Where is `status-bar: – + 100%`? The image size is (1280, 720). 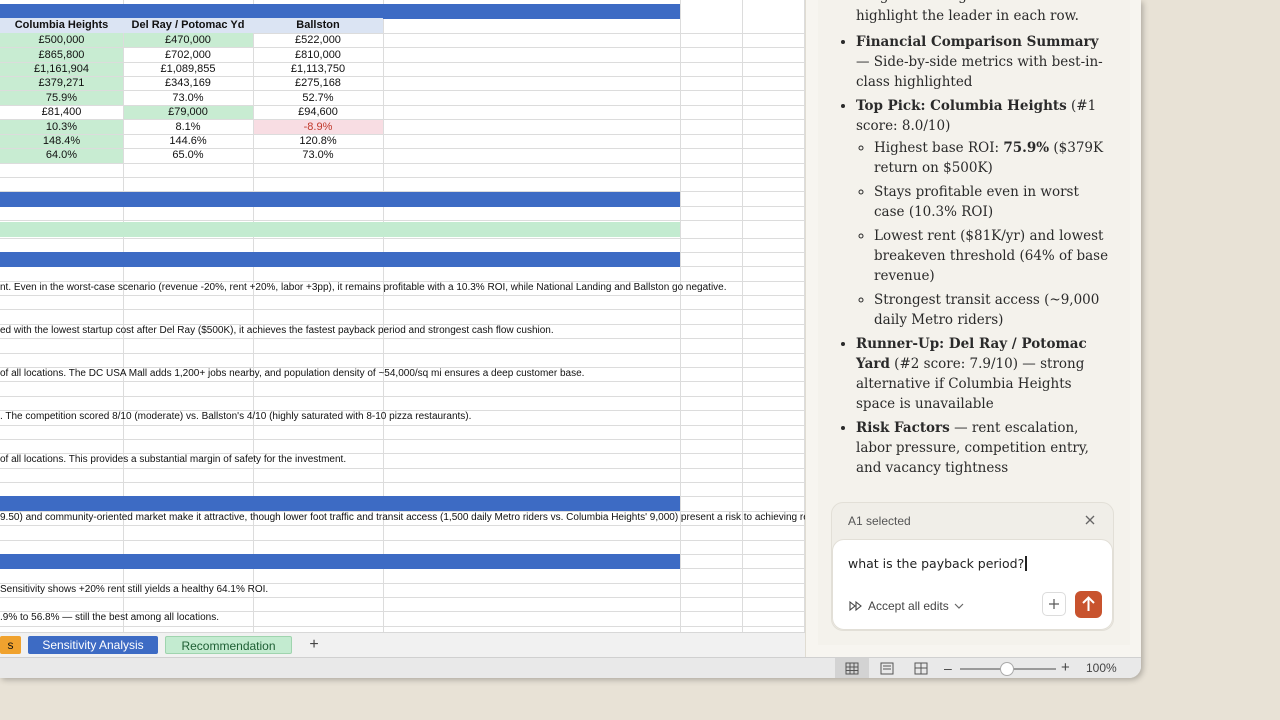
status-bar: – + 100% is located at coordinates (570, 667).